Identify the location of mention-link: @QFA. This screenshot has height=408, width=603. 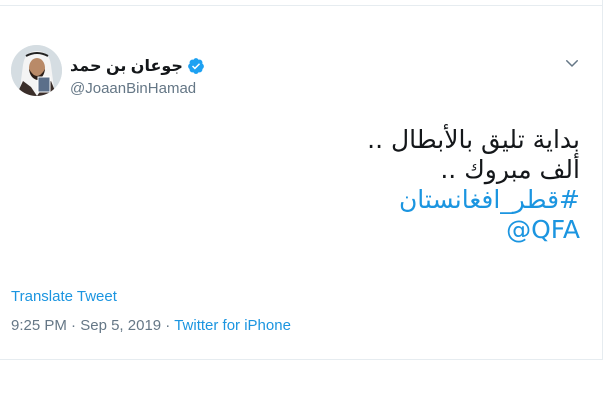
(300, 230).